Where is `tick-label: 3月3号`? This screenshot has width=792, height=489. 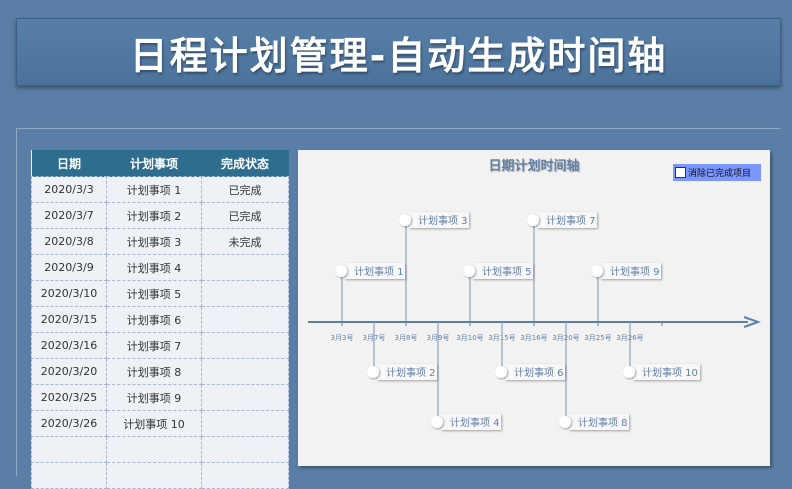
tick-label: 3月3号 is located at coordinates (342, 338).